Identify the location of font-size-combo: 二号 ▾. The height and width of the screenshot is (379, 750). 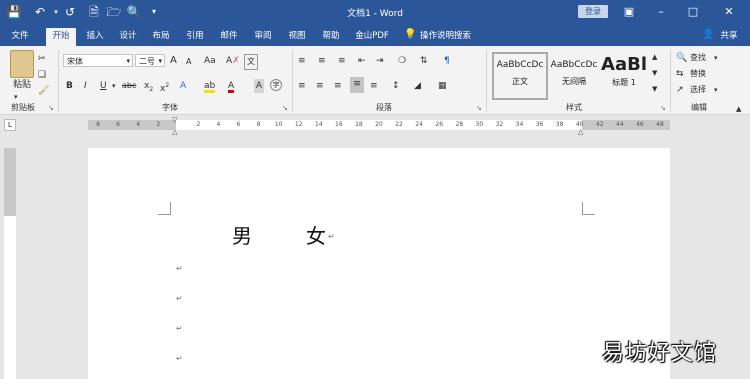
(150, 60).